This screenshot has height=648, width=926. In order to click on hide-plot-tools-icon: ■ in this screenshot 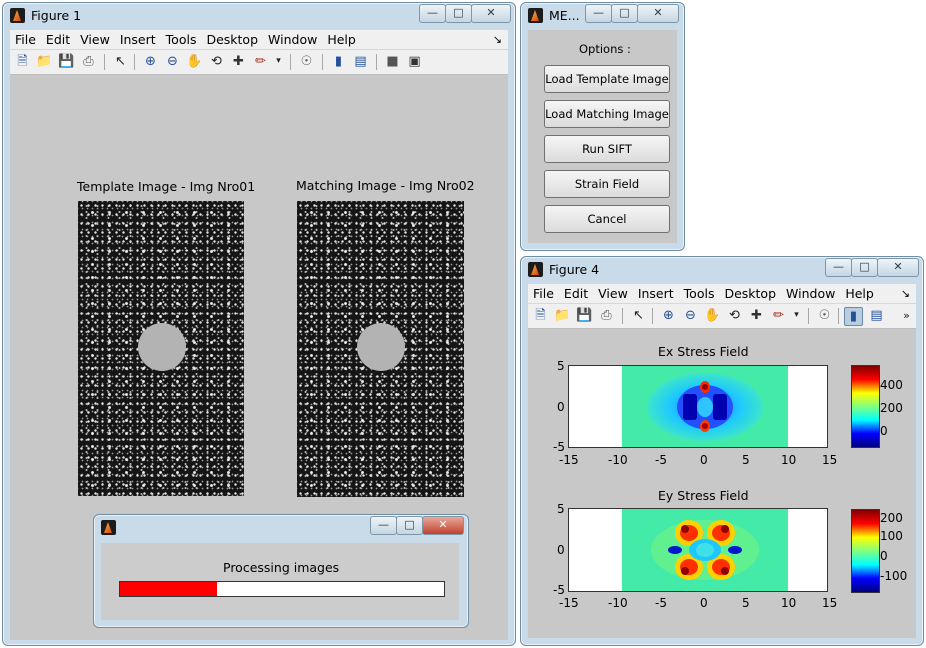, I will do `click(392, 61)`.